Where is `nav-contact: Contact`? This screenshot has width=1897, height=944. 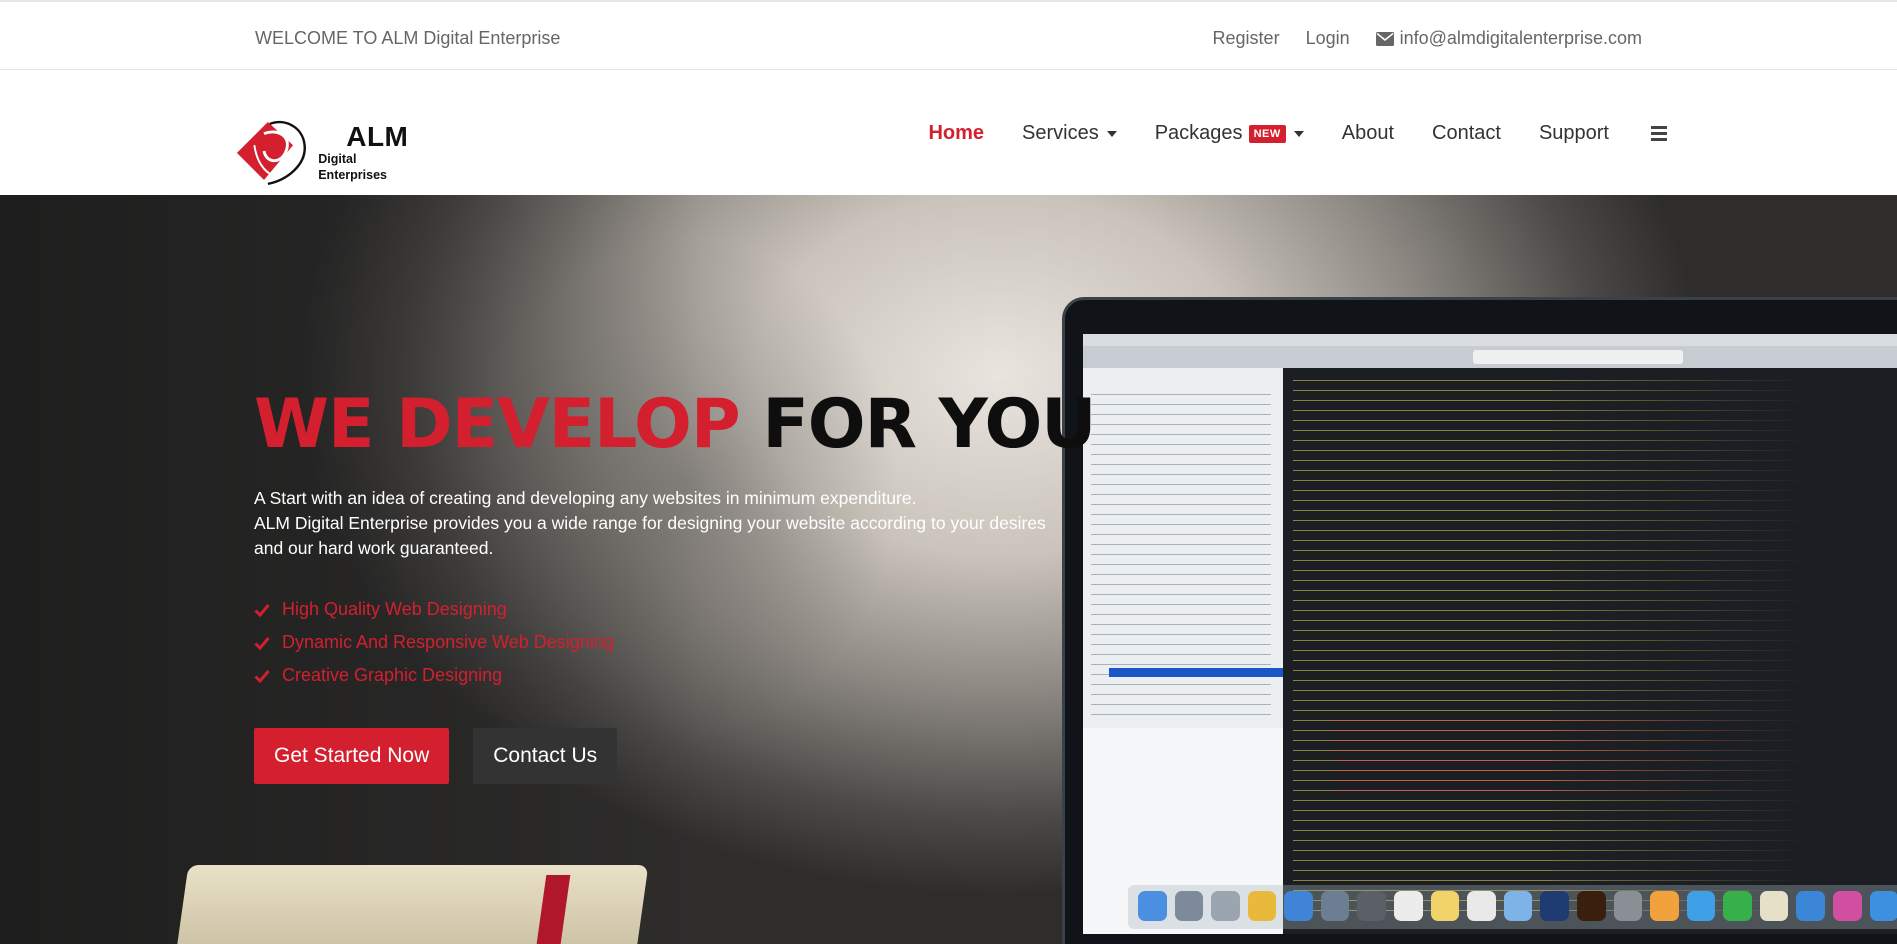
nav-contact: Contact is located at coordinates (1466, 133).